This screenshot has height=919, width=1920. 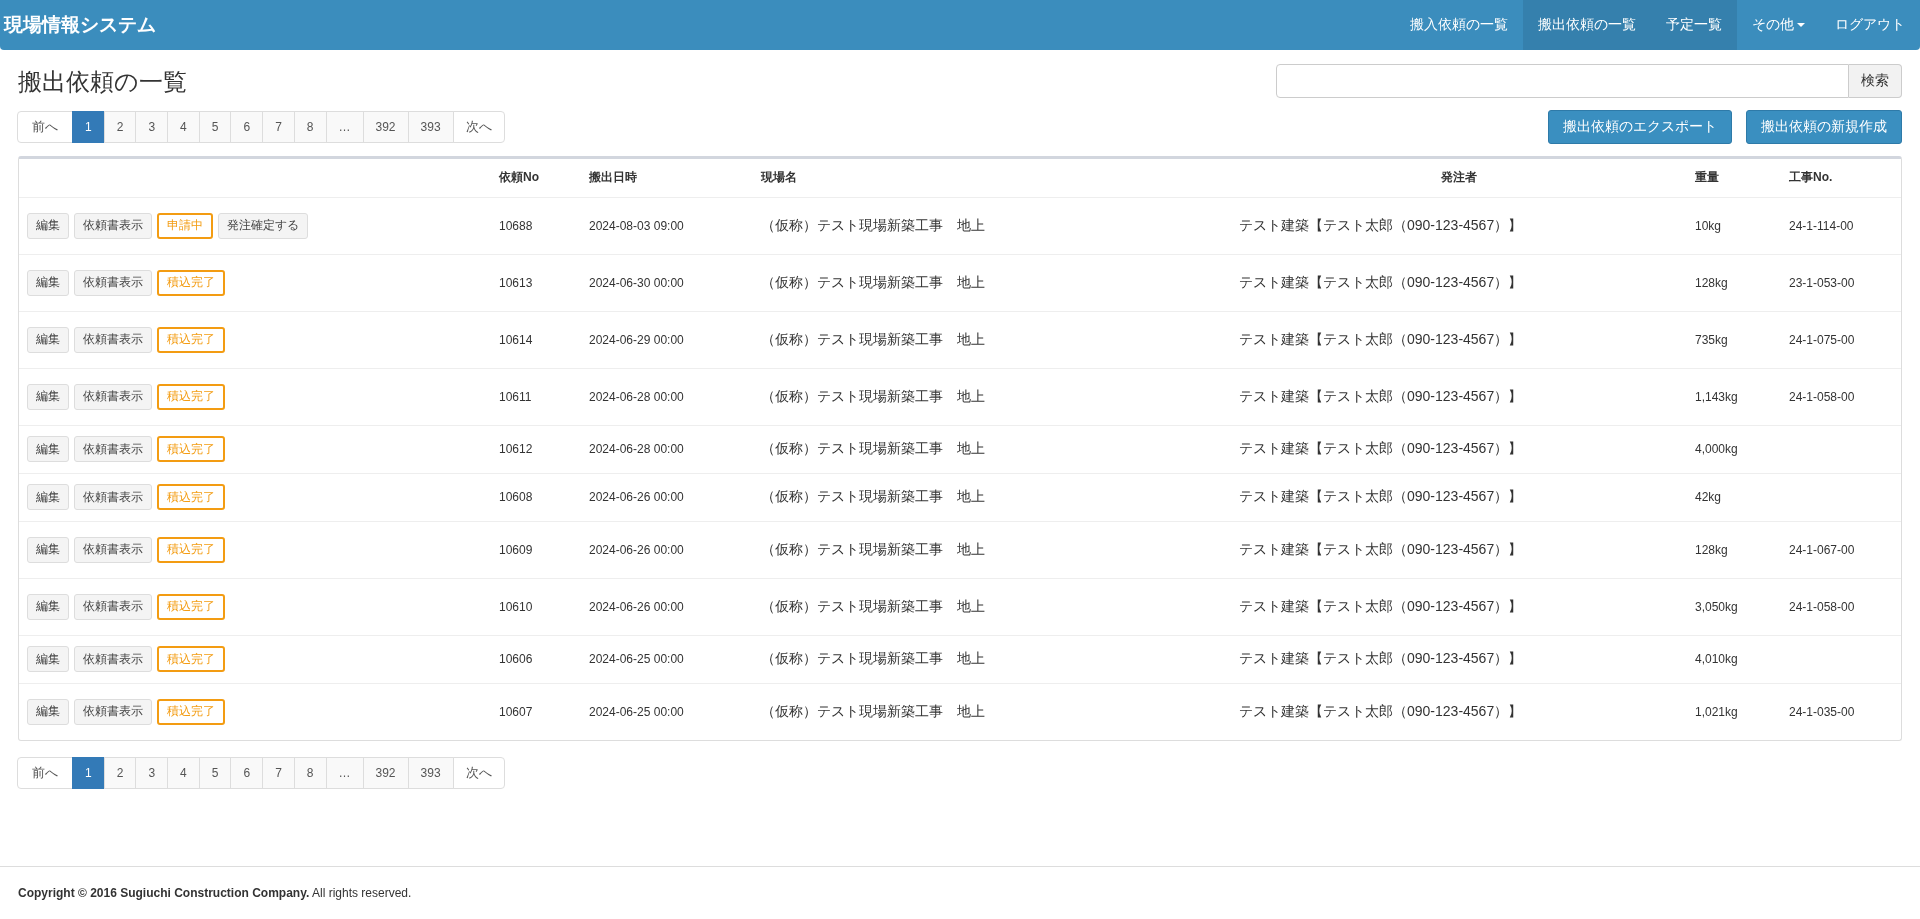 What do you see at coordinates (1694, 25) in the screenshot?
I see `nav-link: 予定一覧` at bounding box center [1694, 25].